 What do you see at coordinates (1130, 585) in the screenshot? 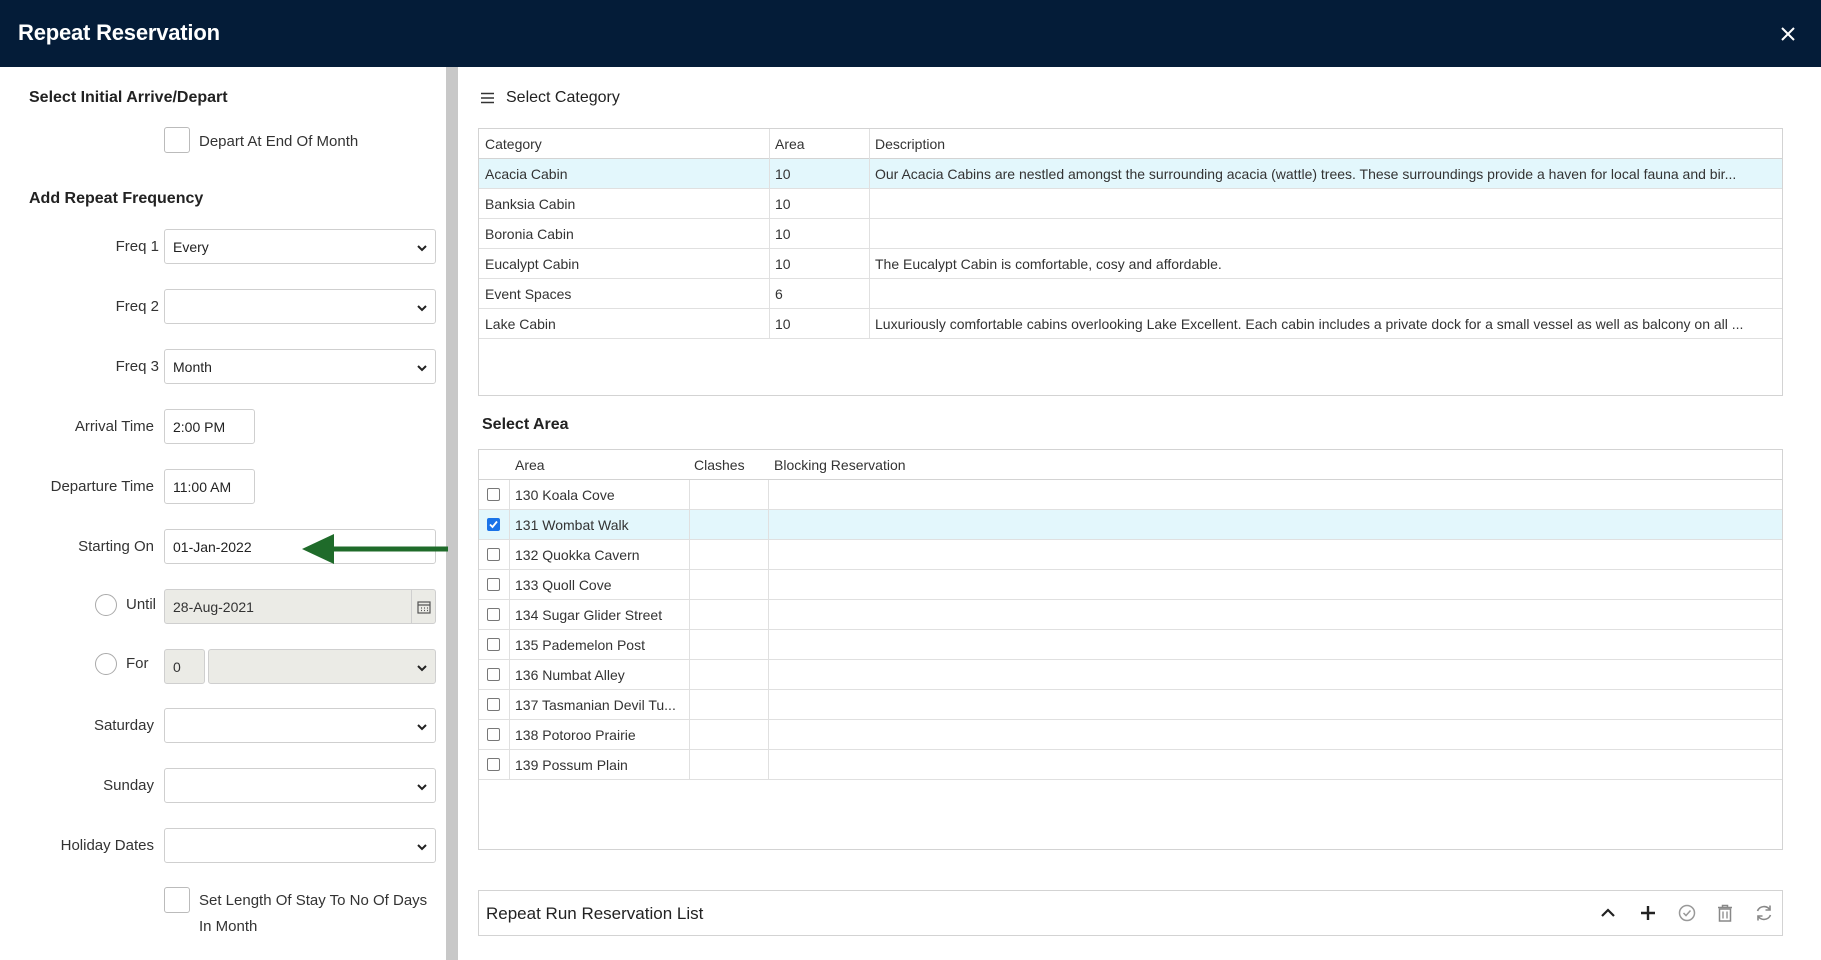
I see `area-row: 133 Quoll Cove` at bounding box center [1130, 585].